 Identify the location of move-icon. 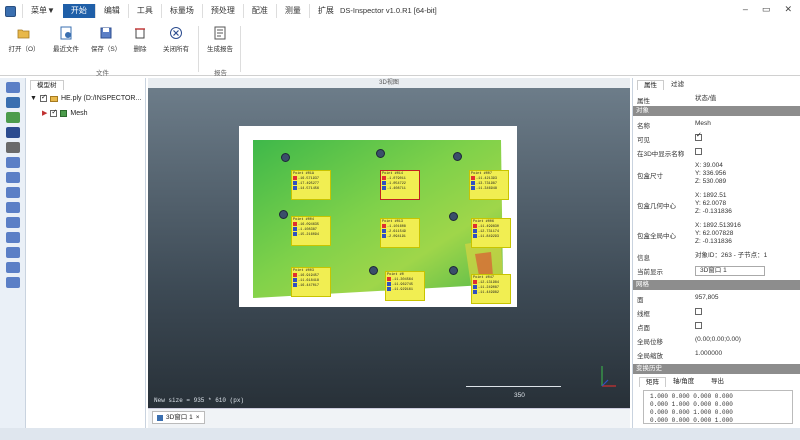
(12, 132).